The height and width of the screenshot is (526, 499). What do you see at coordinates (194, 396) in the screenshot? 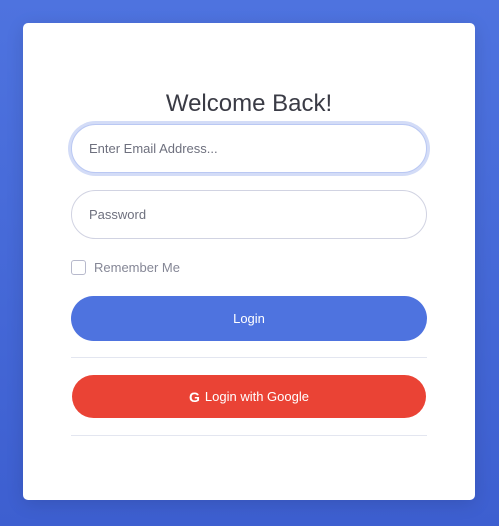
I see `google-icon: G` at bounding box center [194, 396].